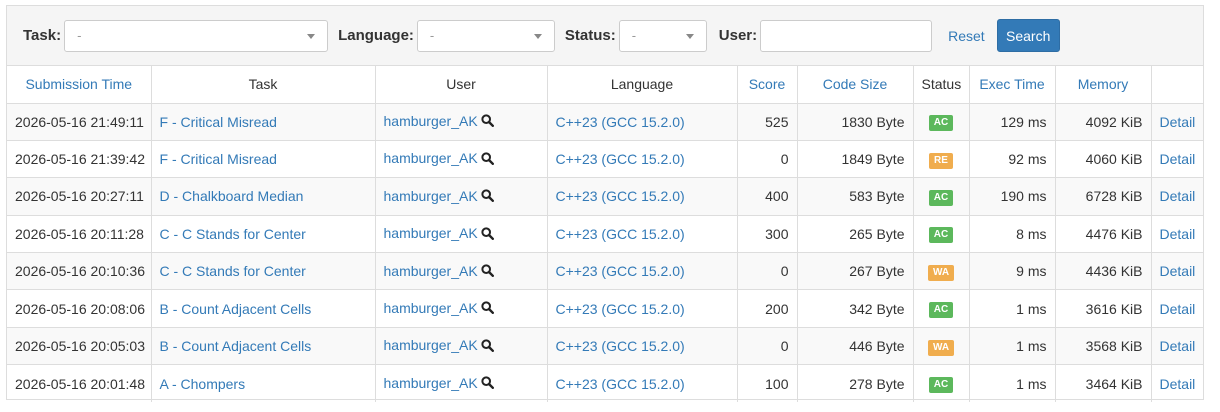 Image resolution: width=1220 pixels, height=412 pixels. I want to click on memory: 6728 KiB, so click(1103, 196).